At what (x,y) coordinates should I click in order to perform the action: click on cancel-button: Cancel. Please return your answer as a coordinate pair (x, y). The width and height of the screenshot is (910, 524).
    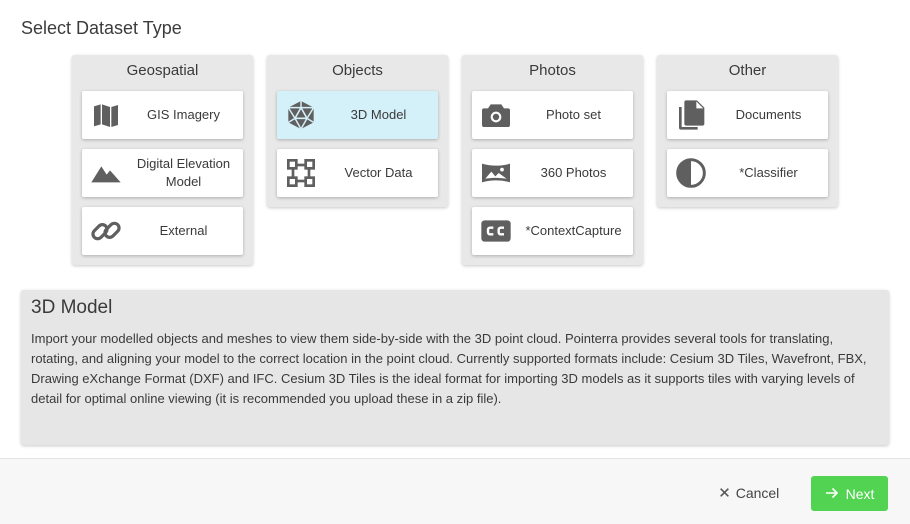
    Looking at the image, I should click on (749, 493).